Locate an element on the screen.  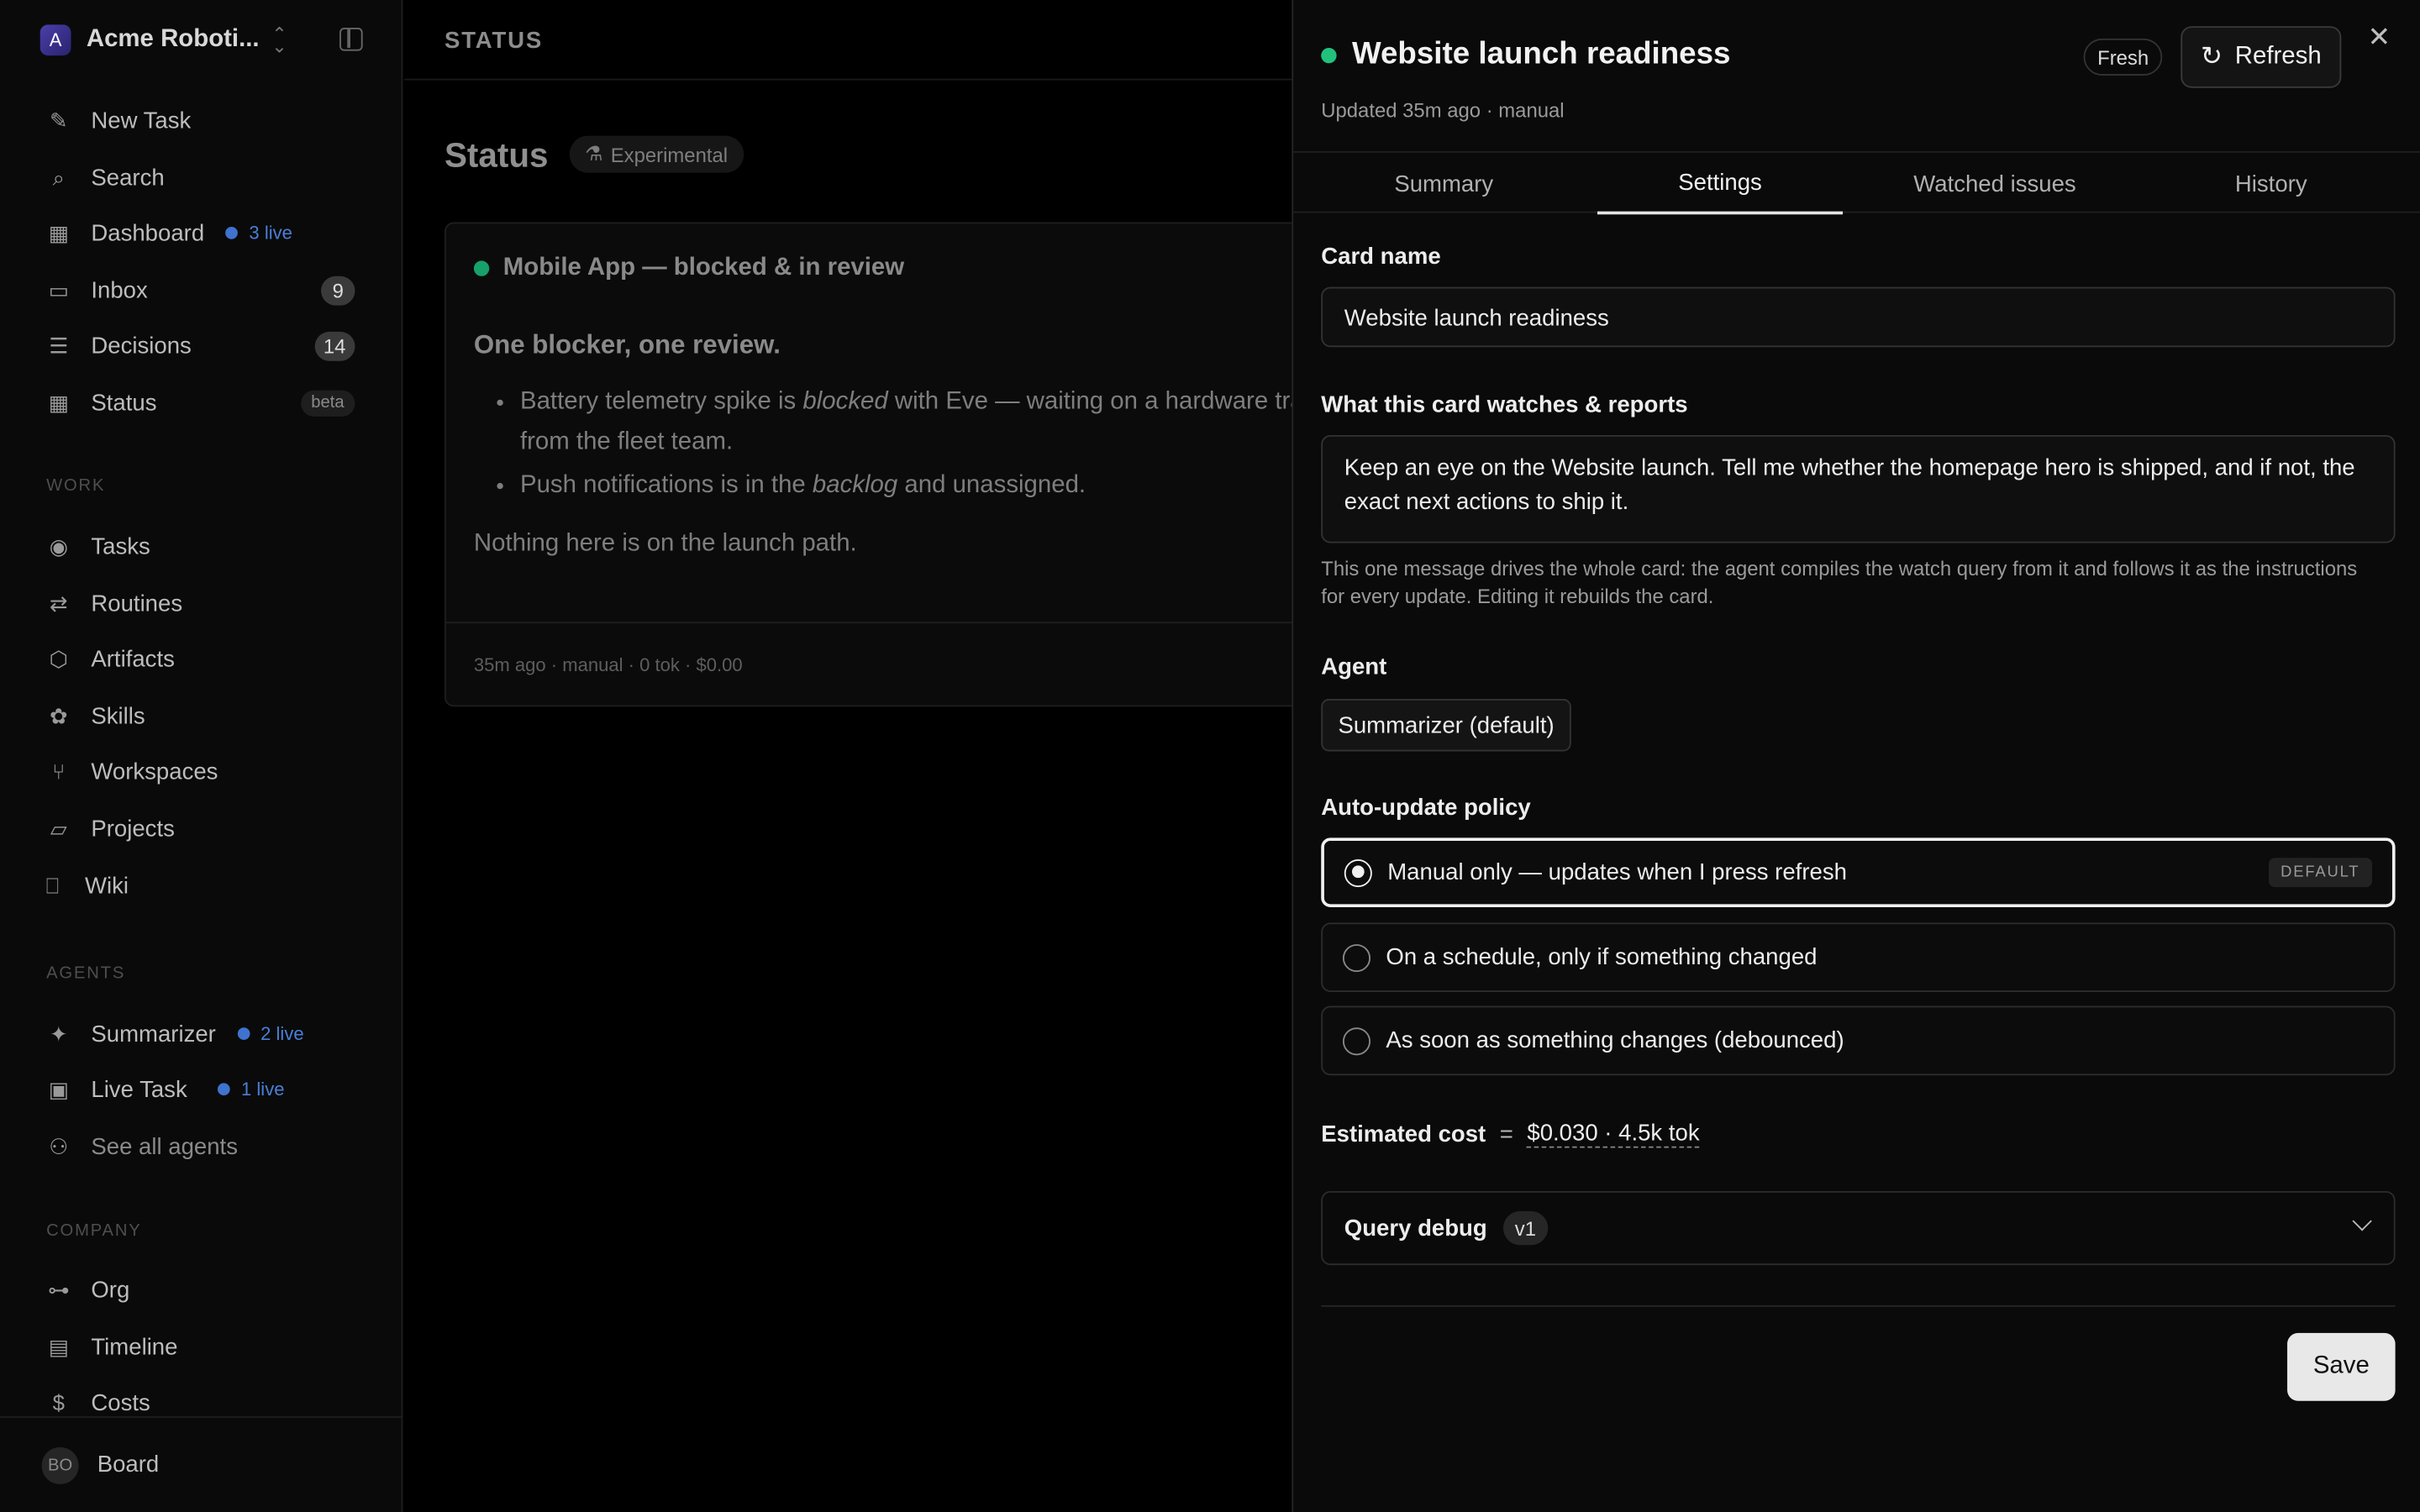
nav-wiki: ⎕ Wiki is located at coordinates (195, 885).